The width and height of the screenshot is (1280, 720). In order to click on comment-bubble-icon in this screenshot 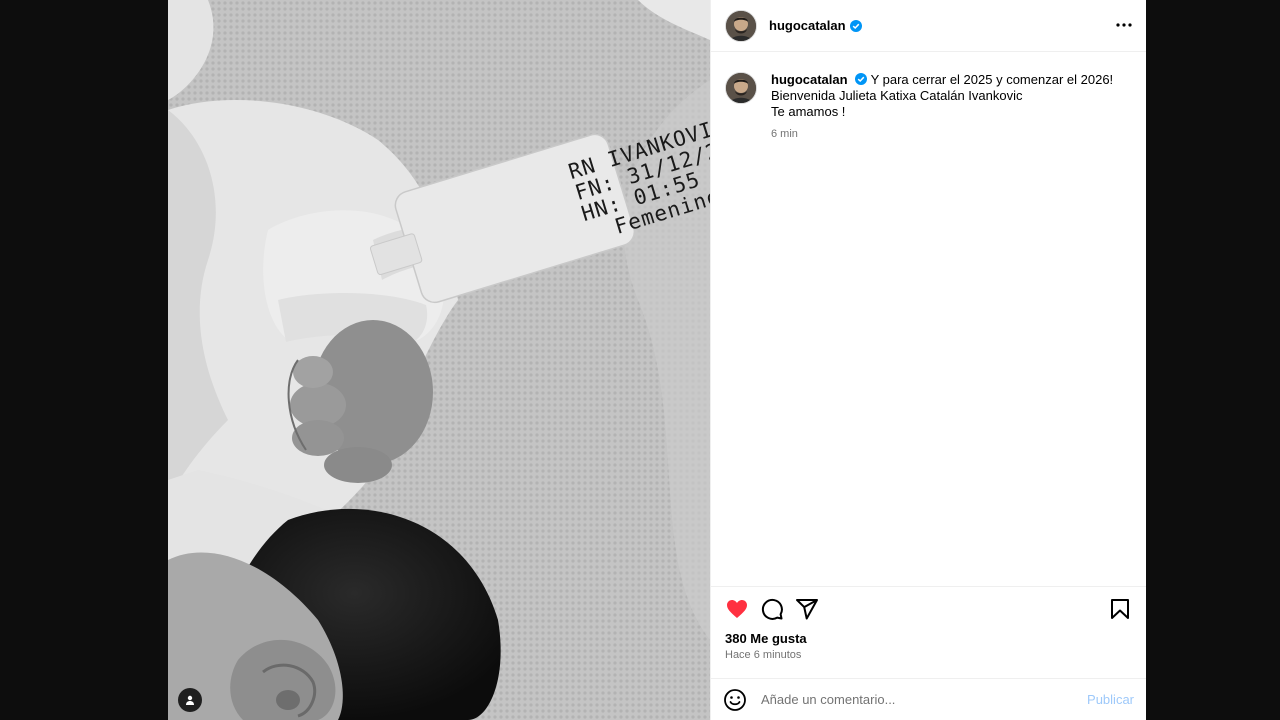, I will do `click(772, 609)`.